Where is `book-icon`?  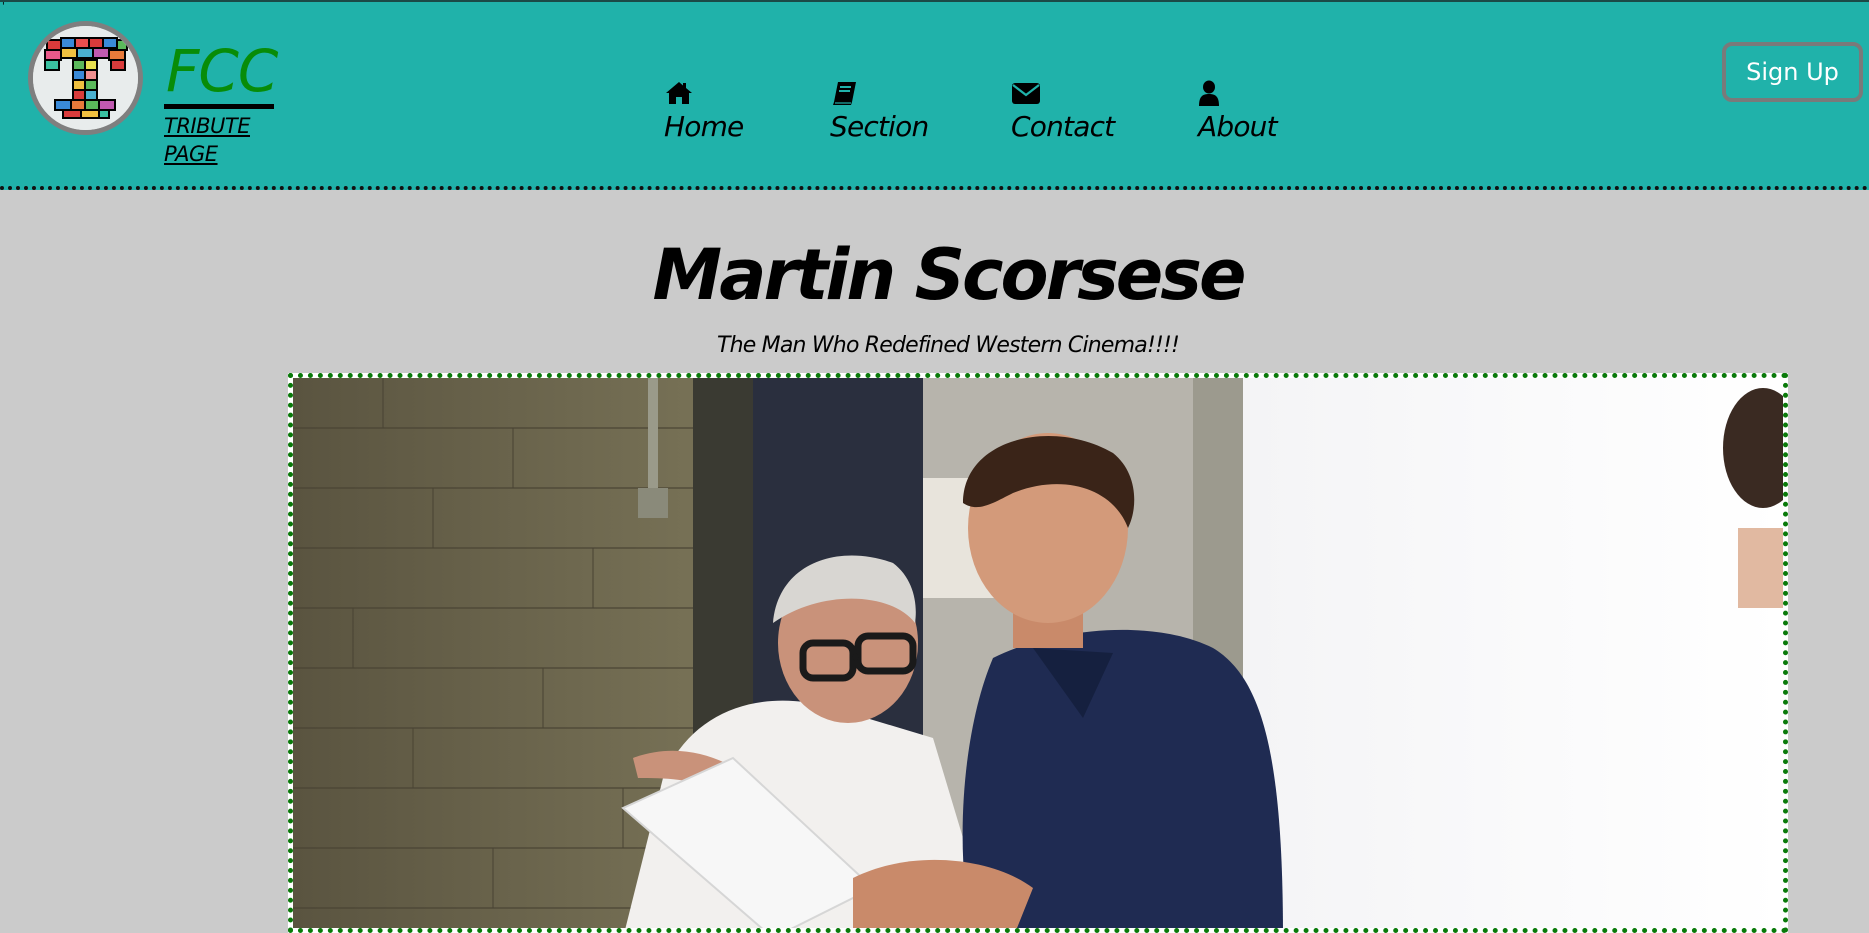 book-icon is located at coordinates (879, 93).